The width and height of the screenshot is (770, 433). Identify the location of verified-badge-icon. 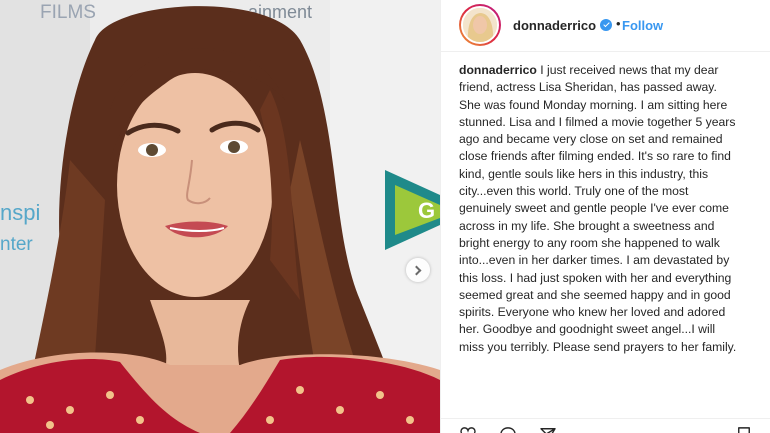
(606, 25).